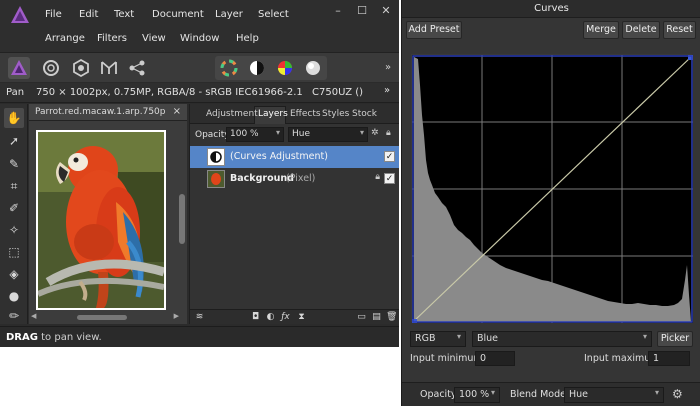  Describe the element at coordinates (112, 38) in the screenshot. I see `menu-filters: Filters` at that location.